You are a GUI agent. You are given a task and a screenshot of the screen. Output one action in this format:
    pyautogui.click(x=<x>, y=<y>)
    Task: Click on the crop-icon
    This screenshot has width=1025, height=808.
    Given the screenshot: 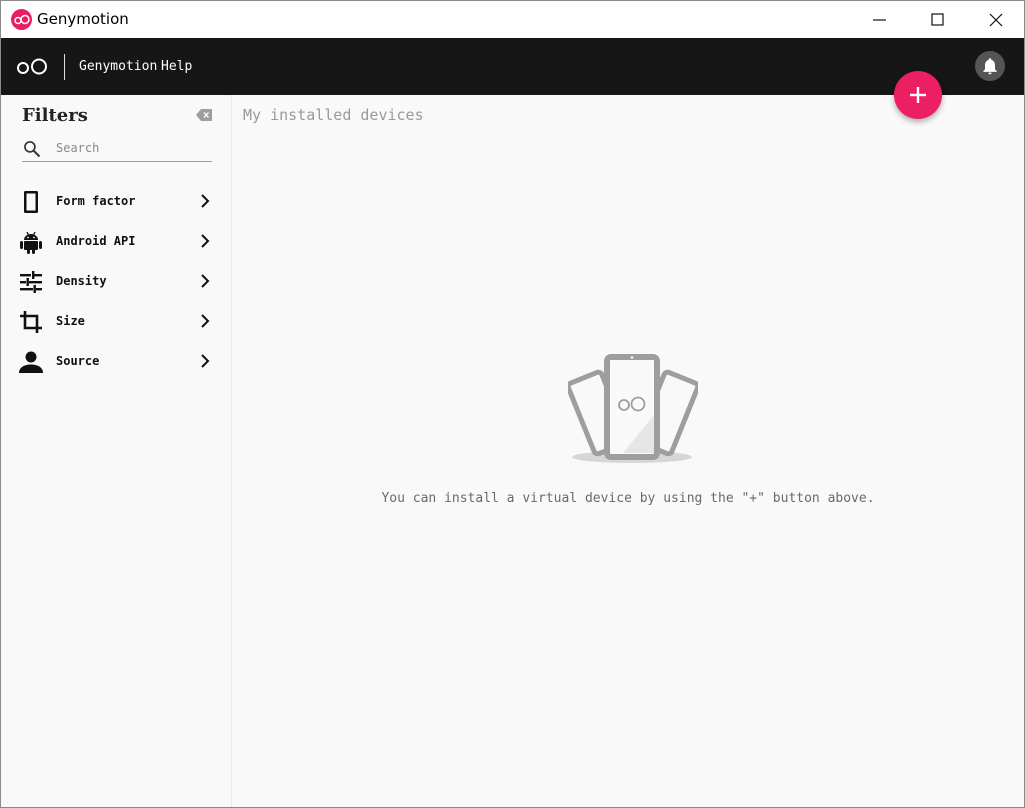 What is the action you would take?
    pyautogui.click(x=31, y=322)
    